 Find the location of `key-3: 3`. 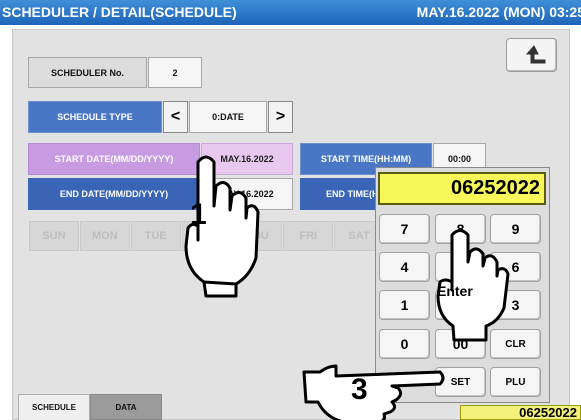

key-3: 3 is located at coordinates (515, 305).